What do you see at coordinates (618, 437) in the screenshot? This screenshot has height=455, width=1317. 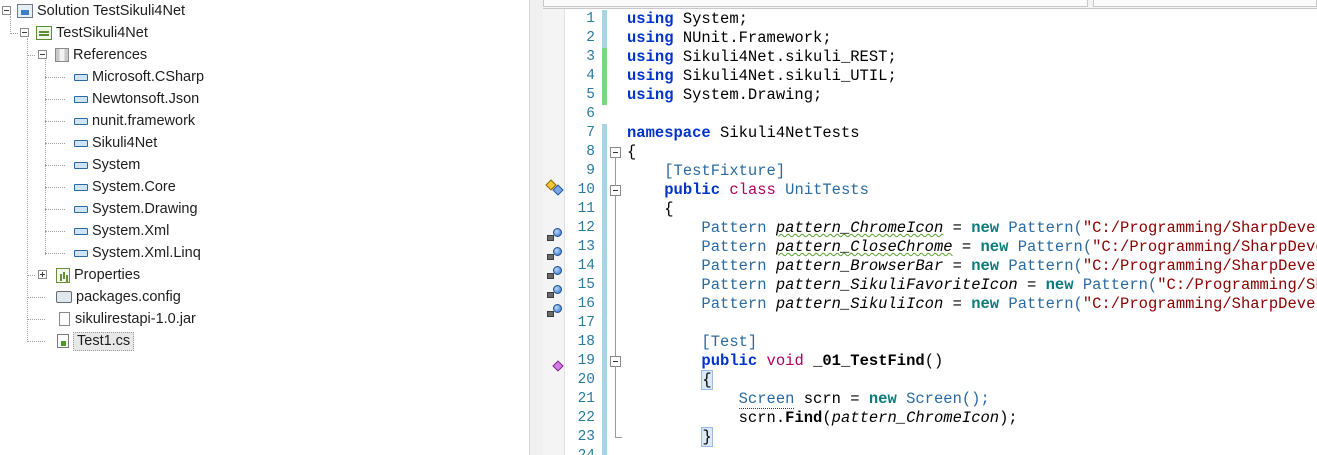 I see `fold-end-marker` at bounding box center [618, 437].